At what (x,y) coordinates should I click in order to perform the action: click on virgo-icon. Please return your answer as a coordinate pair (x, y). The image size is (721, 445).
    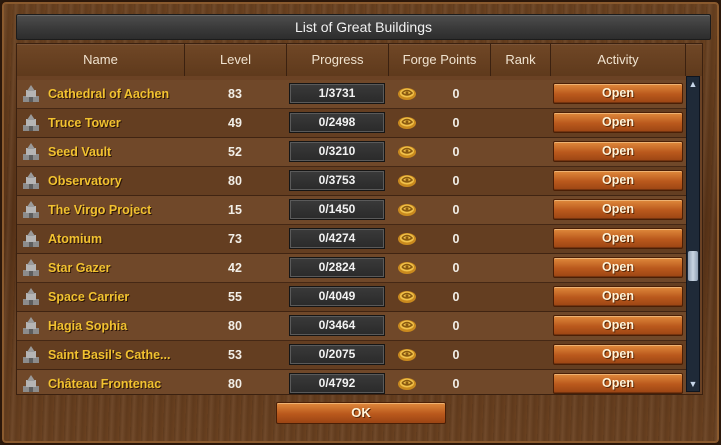
    Looking at the image, I should click on (31, 210).